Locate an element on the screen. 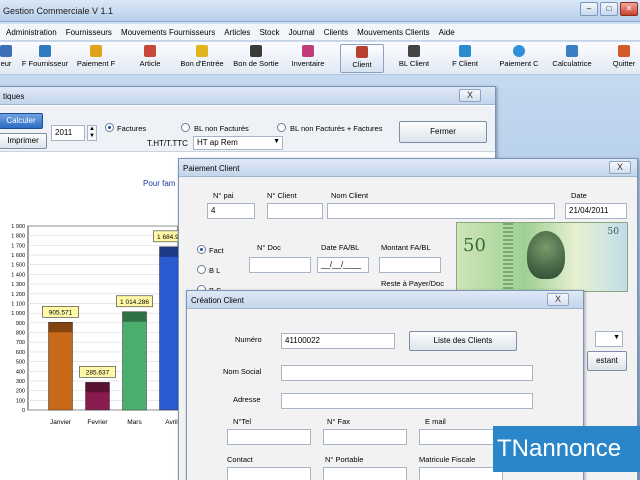  delivery-icon is located at coordinates (414, 51).